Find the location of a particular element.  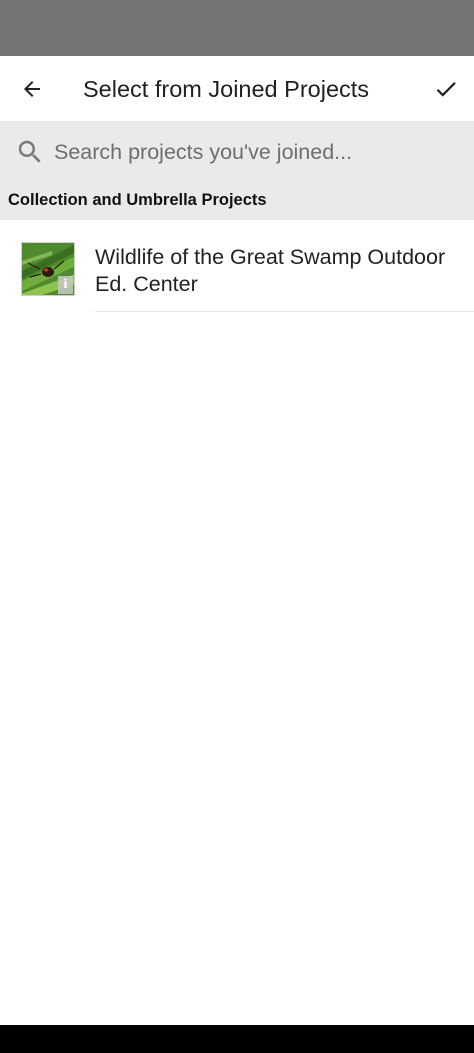

search-input is located at coordinates (259, 152).